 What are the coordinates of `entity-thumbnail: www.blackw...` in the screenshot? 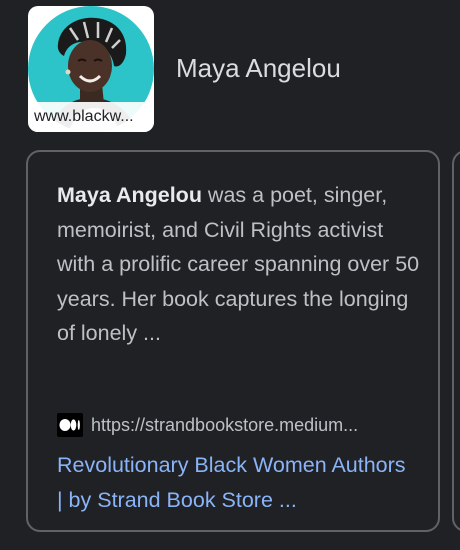 It's located at (91, 69).